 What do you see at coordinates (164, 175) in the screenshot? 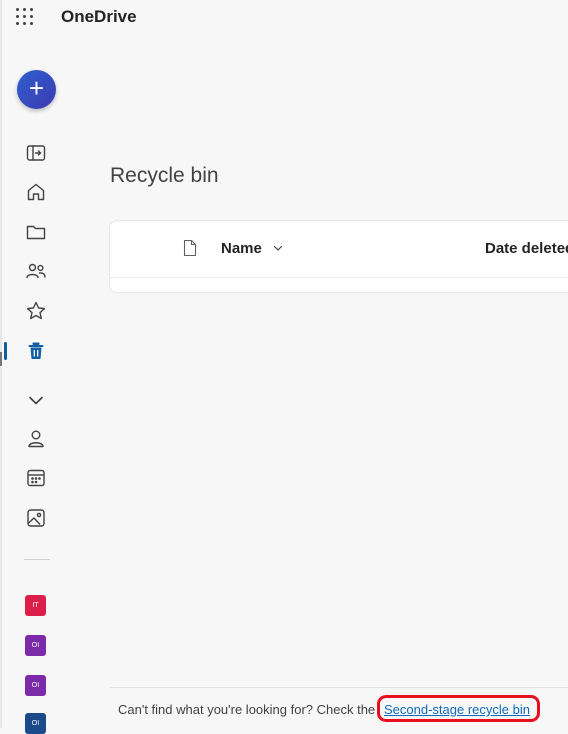
I see `page-title: Recycle bin` at bounding box center [164, 175].